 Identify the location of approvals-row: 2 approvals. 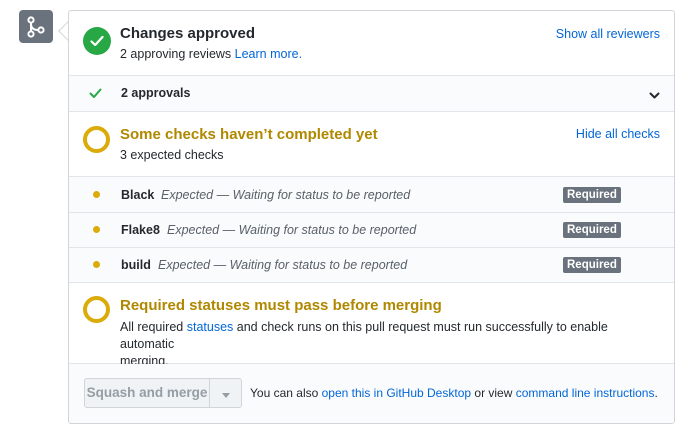
(371, 94).